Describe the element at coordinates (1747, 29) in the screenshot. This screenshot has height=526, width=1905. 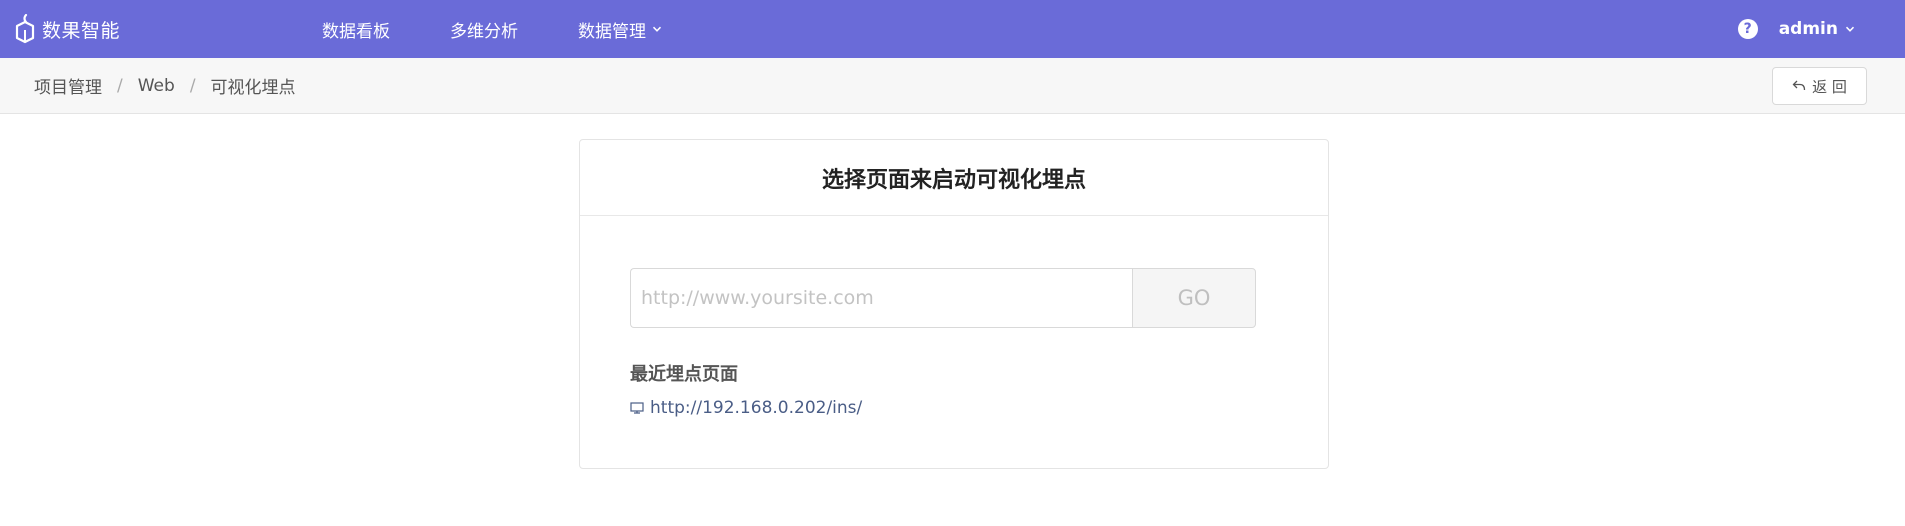
I see `help-icon: ?` at that location.